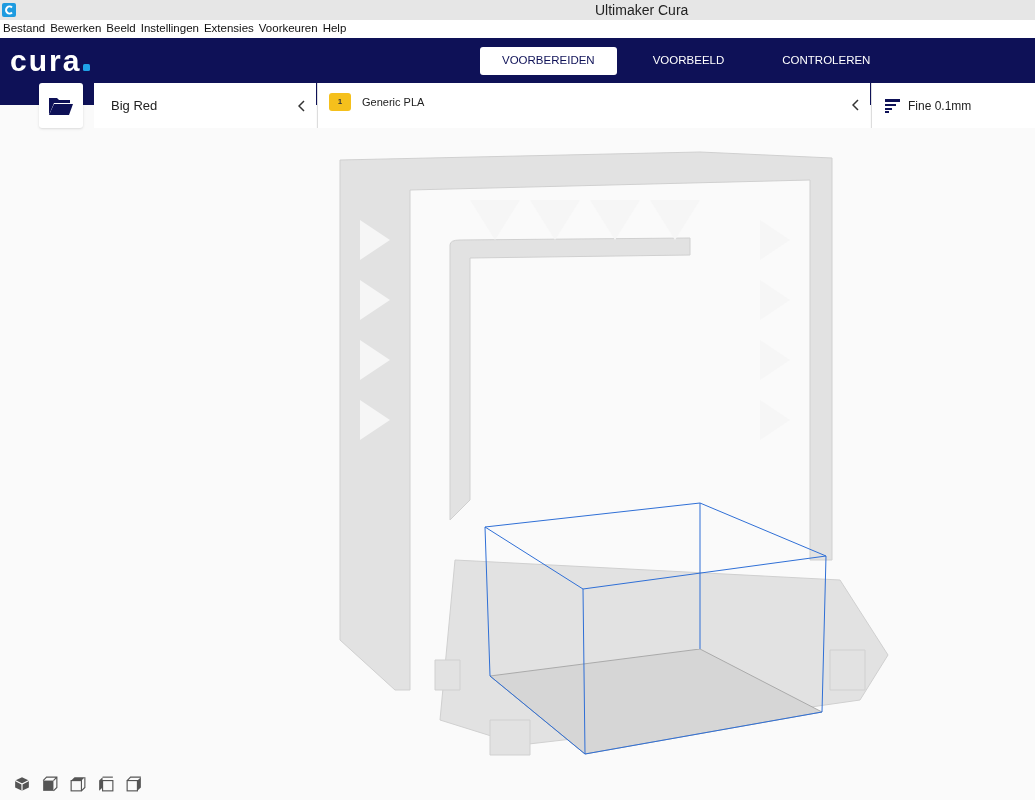 This screenshot has width=1035, height=800. What do you see at coordinates (826, 61) in the screenshot?
I see `stage-tab: CONTROLEREN` at bounding box center [826, 61].